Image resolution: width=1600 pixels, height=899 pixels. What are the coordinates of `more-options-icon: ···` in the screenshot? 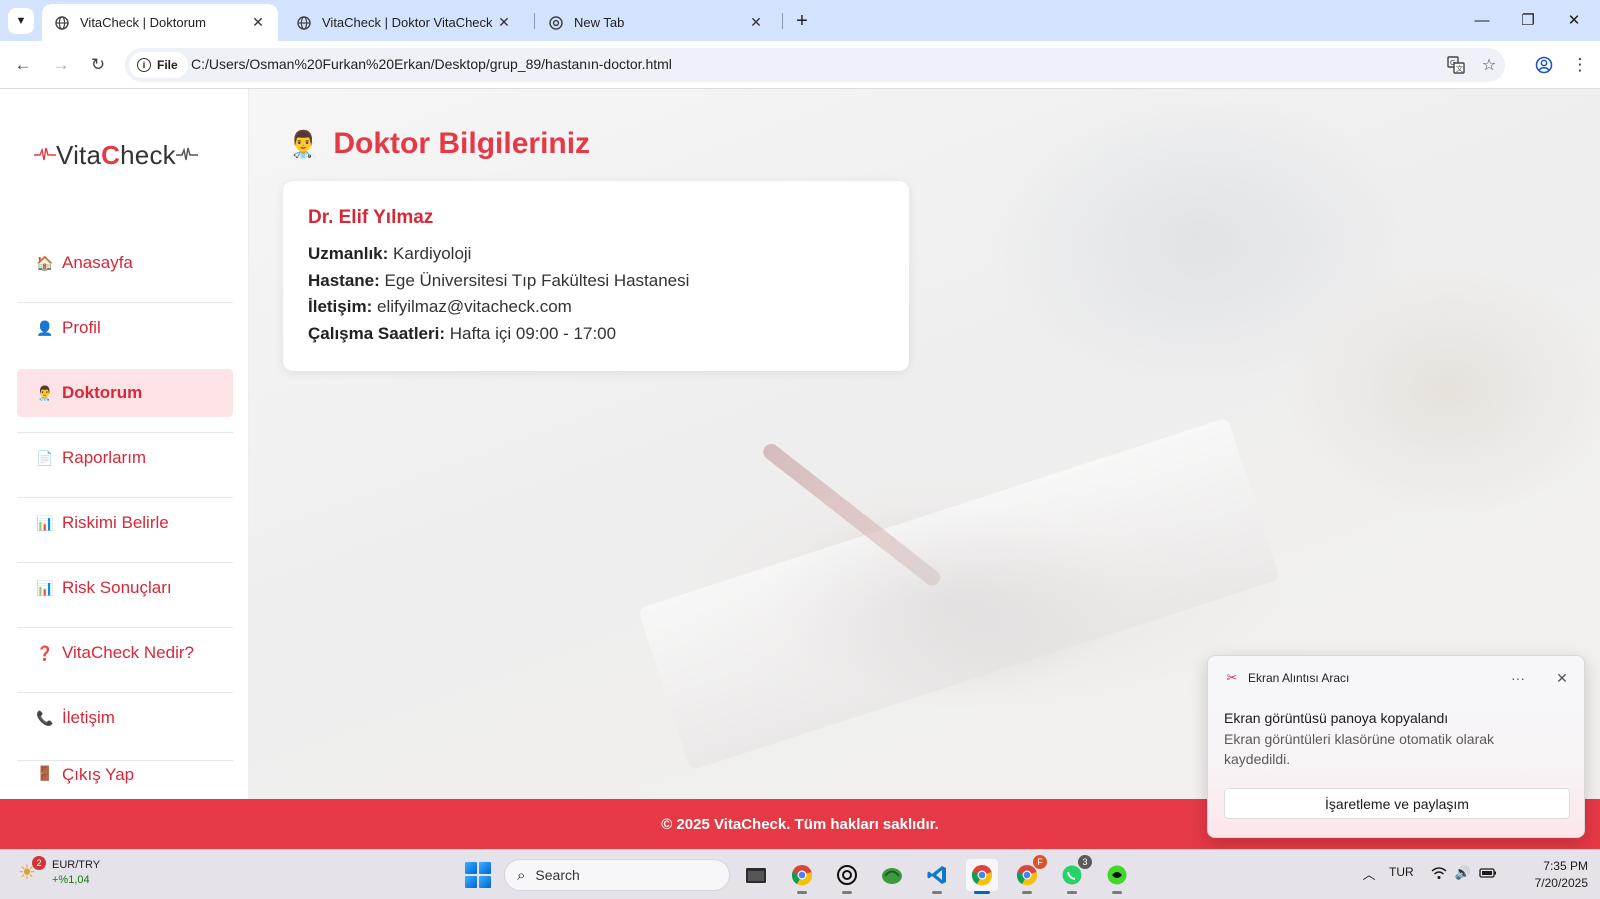 It's located at (1518, 678).